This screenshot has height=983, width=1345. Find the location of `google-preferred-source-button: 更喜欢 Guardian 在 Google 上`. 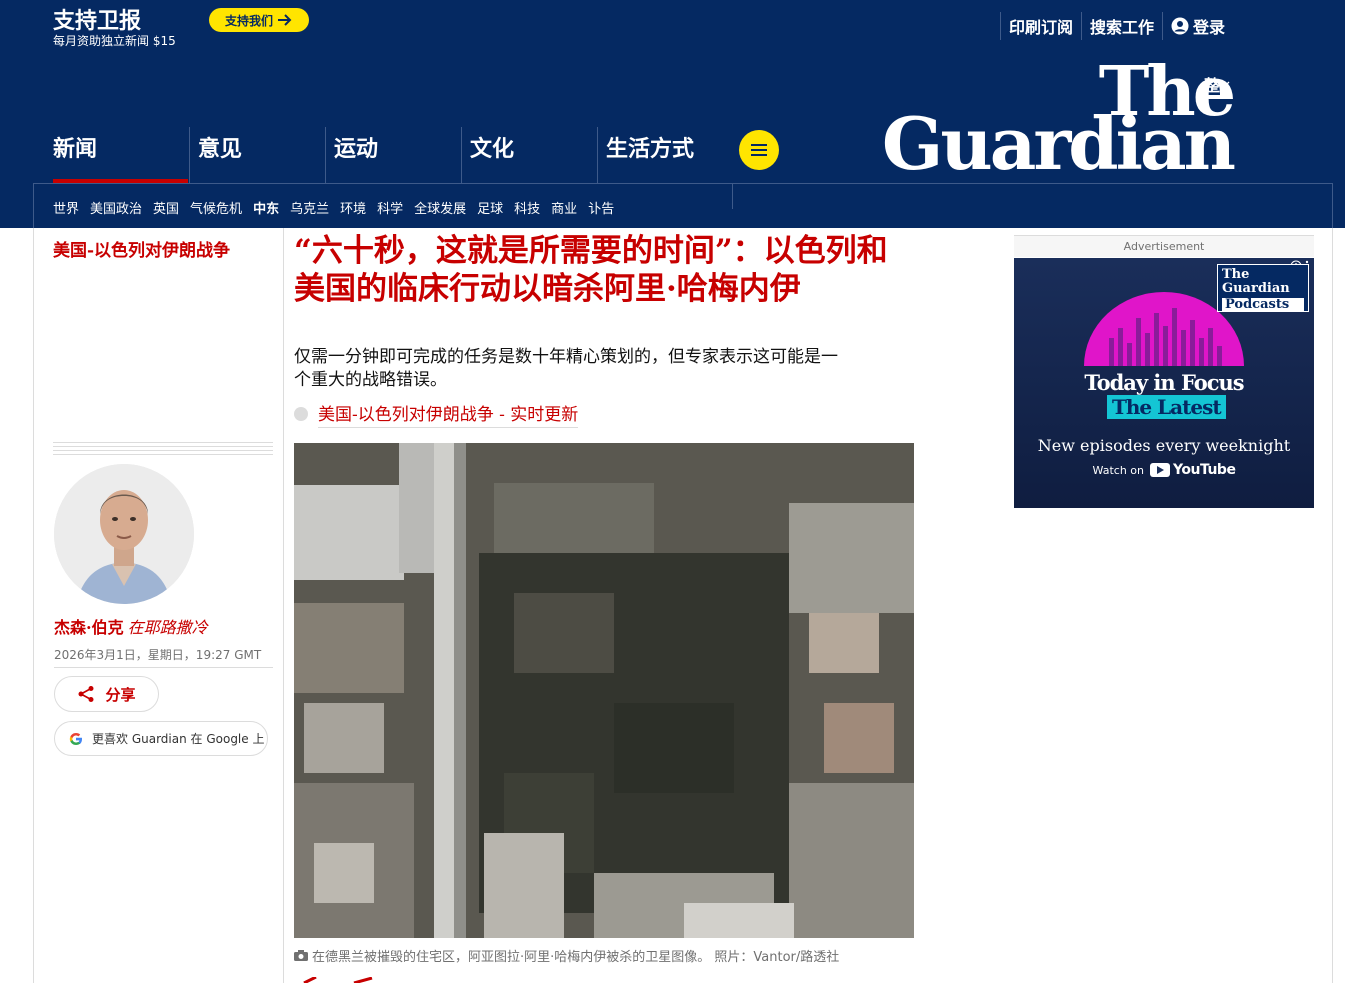

google-preferred-source-button: 更喜欢 Guardian 在 Google 上 is located at coordinates (161, 738).